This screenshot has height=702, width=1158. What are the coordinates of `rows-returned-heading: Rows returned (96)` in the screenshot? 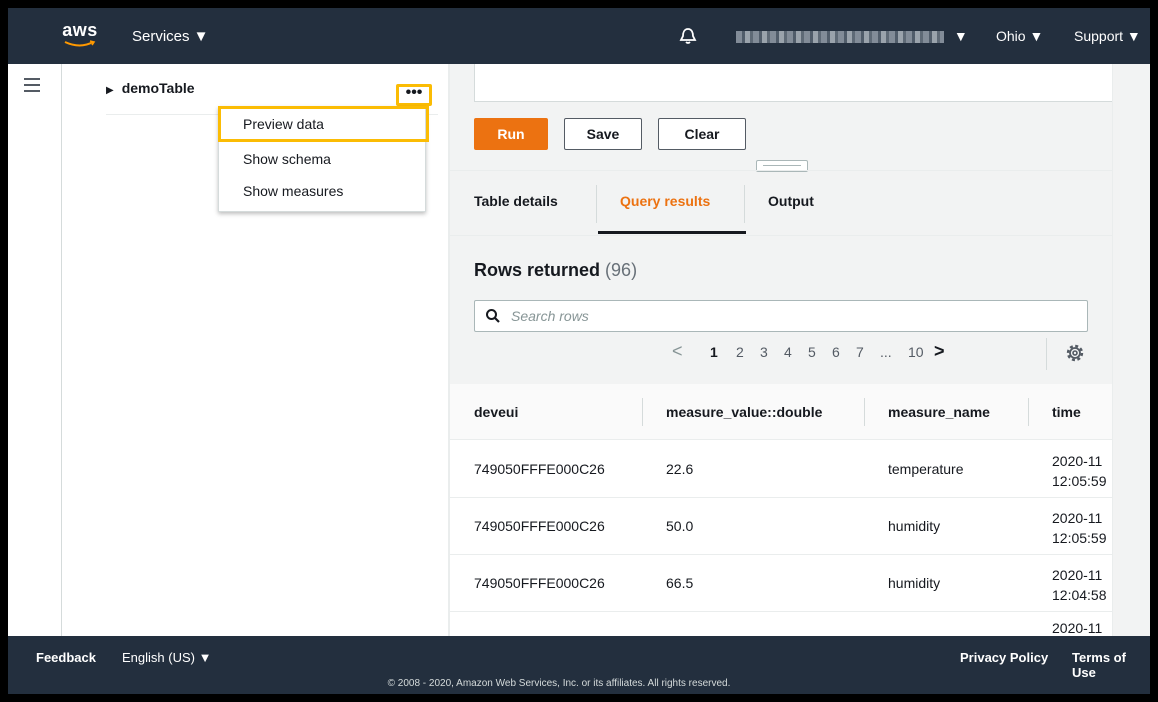 It's located at (555, 270).